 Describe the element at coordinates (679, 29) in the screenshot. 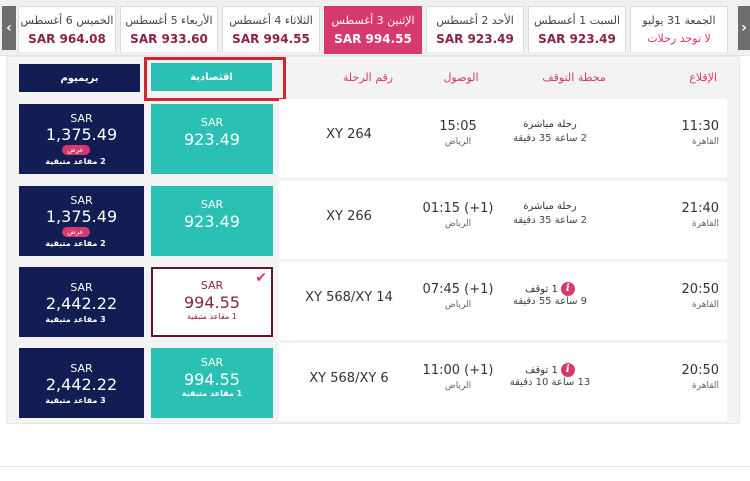

I see `date-tab-fri-31-jul: الجمعة 31 يوليو لا توجد رحلات` at that location.